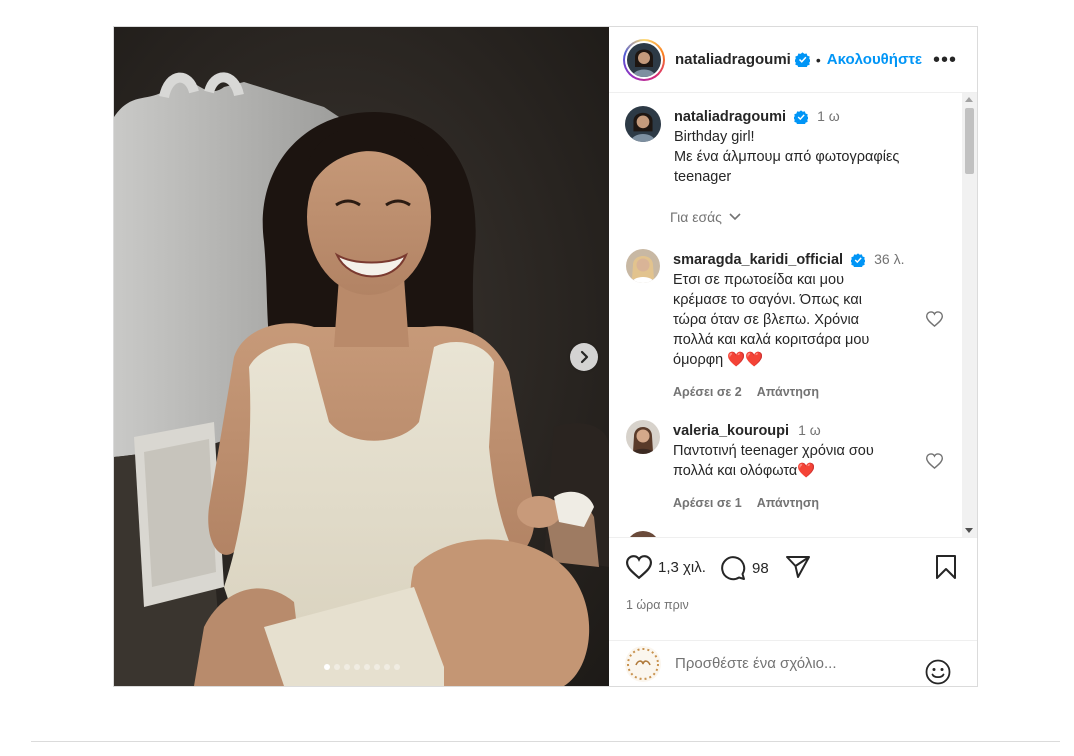 The height and width of the screenshot is (756, 1074). I want to click on caption-username: nataliadragoumi, so click(730, 117).